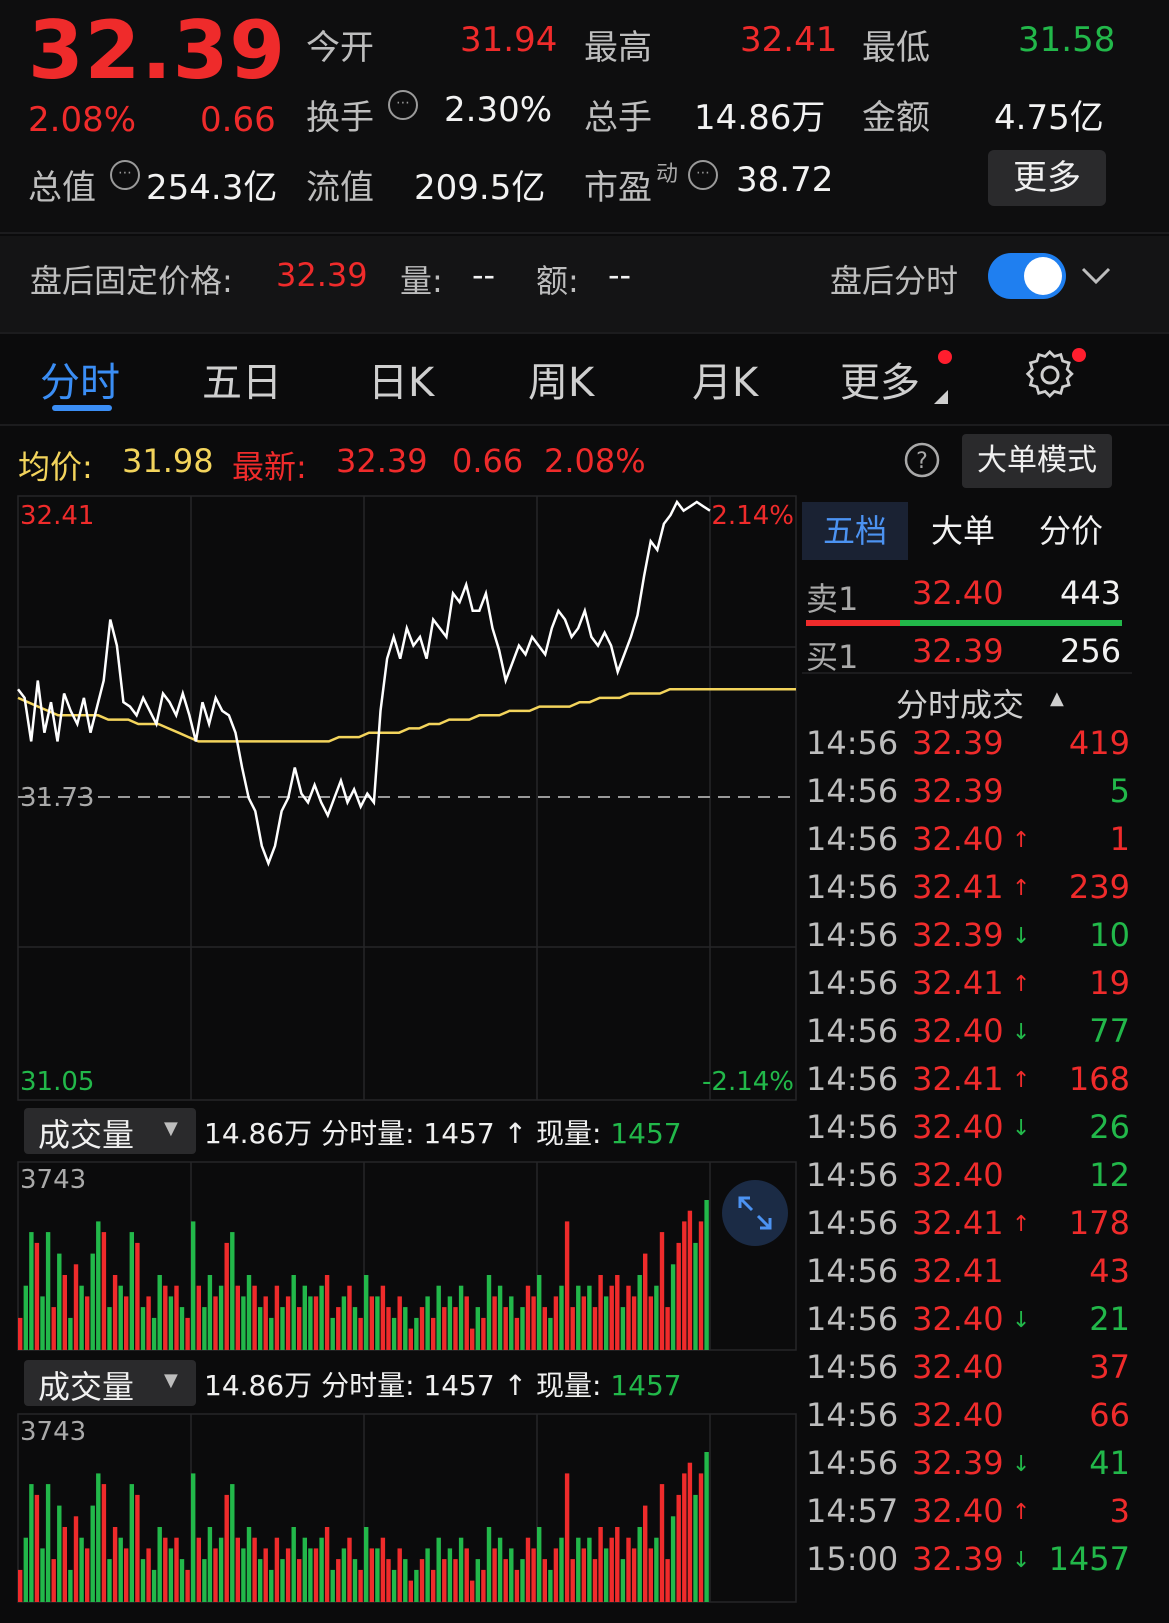 This screenshot has width=1169, height=1623. What do you see at coordinates (958, 1079) in the screenshot?
I see `tick-price: 32.41` at bounding box center [958, 1079].